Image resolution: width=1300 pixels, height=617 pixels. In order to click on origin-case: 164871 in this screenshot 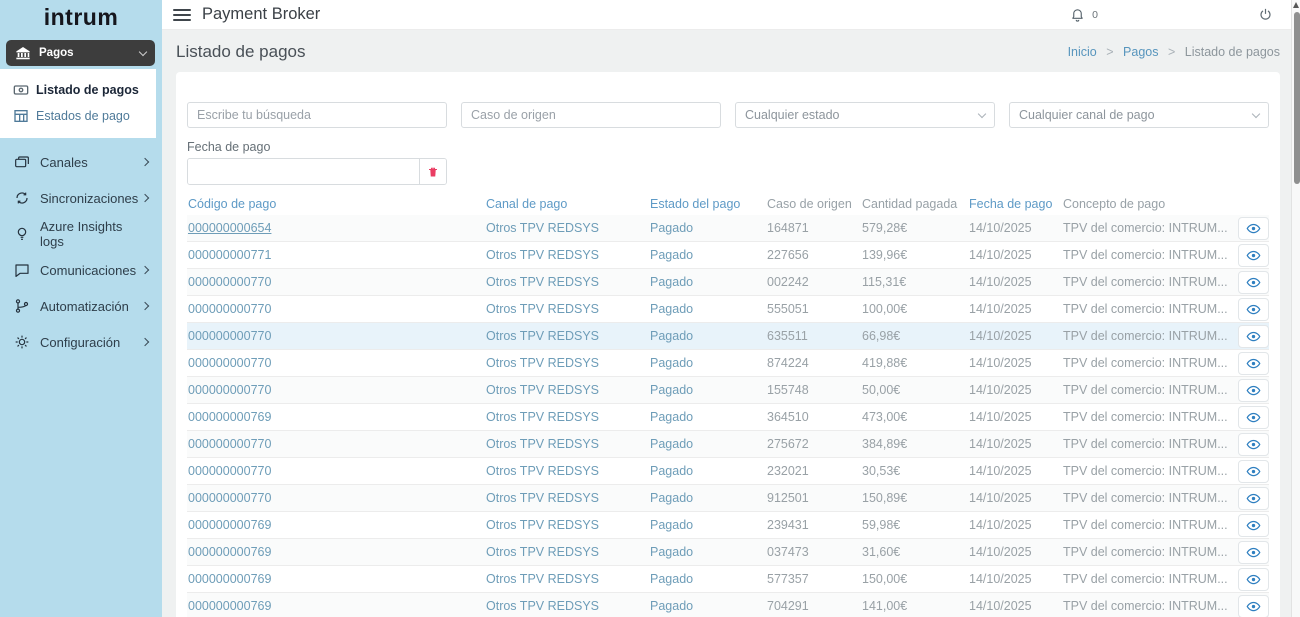, I will do `click(788, 228)`.